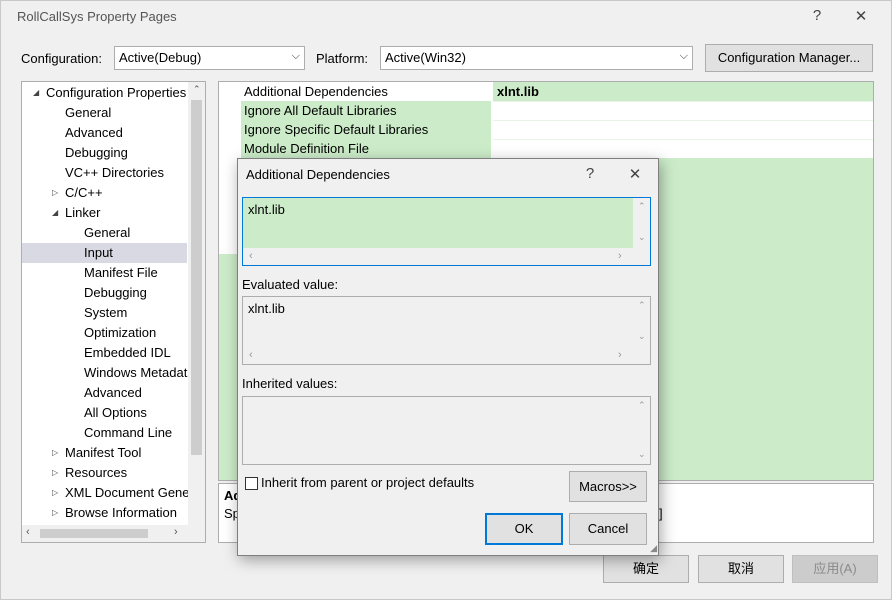 The width and height of the screenshot is (892, 600). I want to click on configuration-value: Active(Debug), so click(160, 57).